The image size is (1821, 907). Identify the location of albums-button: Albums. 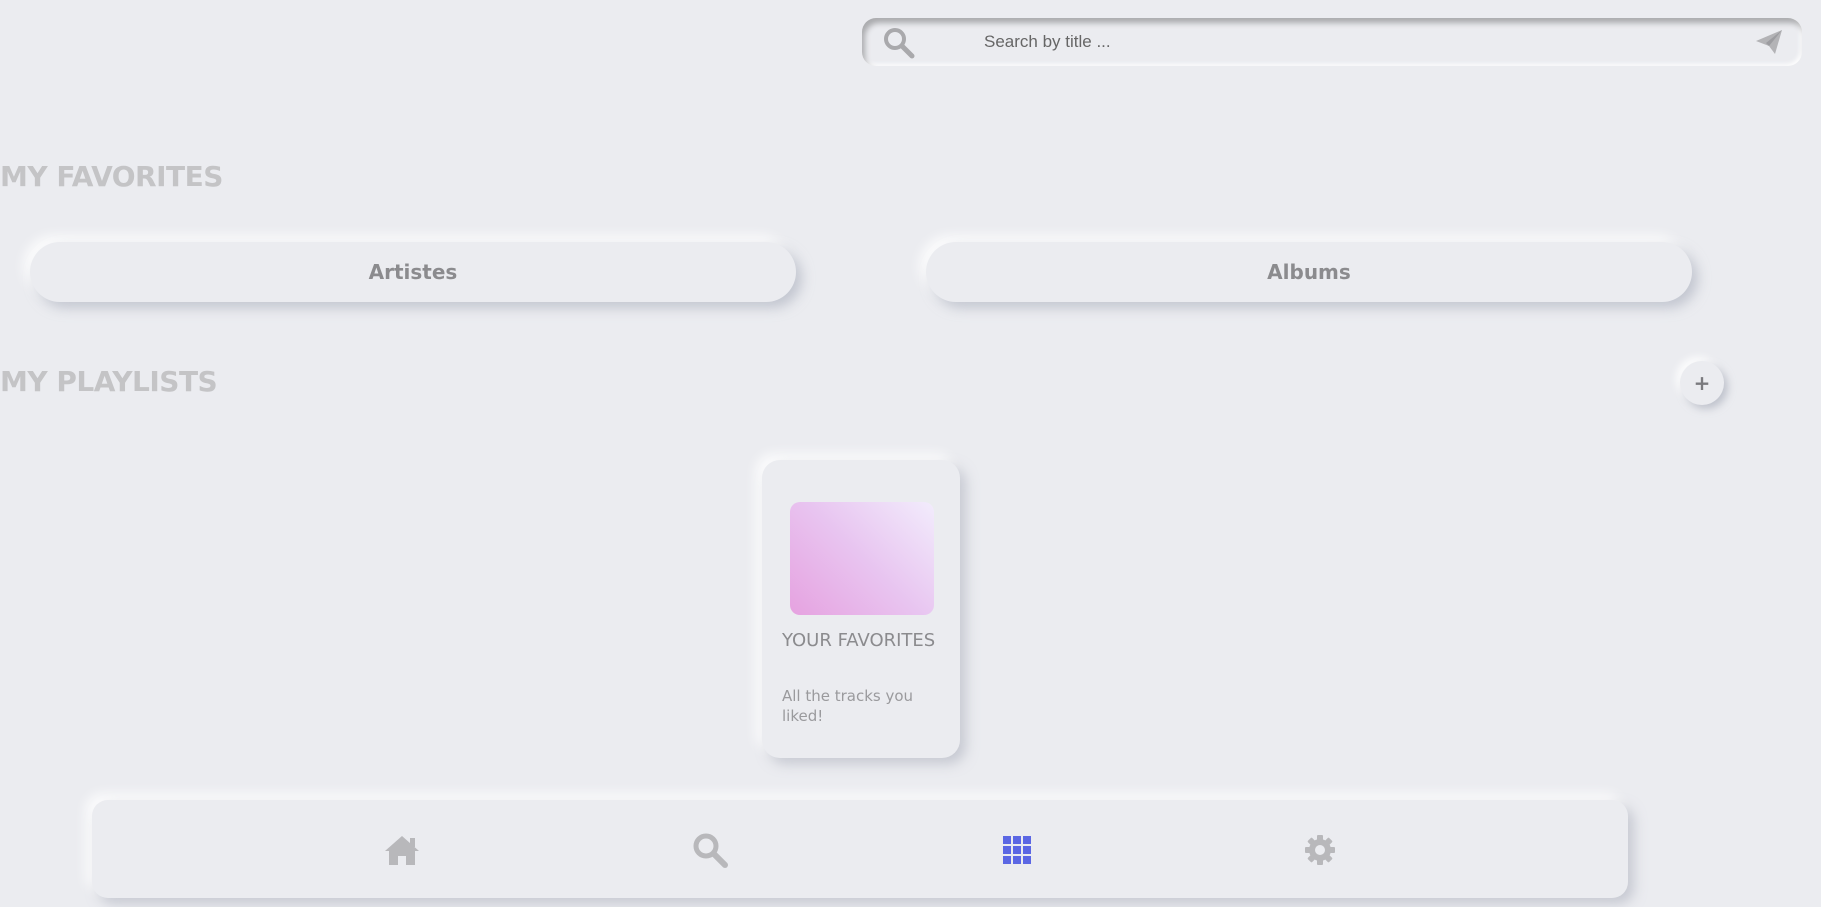
(1309, 272).